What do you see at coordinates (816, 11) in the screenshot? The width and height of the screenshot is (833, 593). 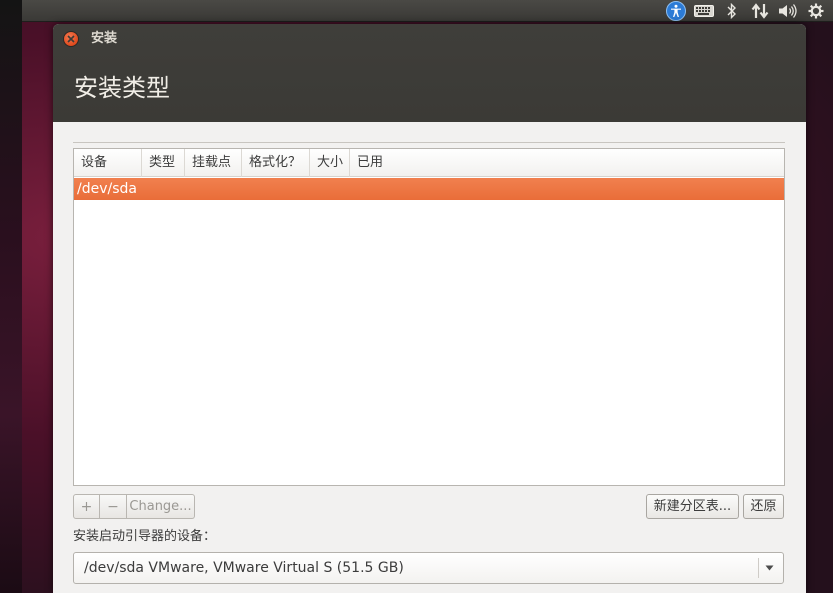 I see `settings-icon` at bounding box center [816, 11].